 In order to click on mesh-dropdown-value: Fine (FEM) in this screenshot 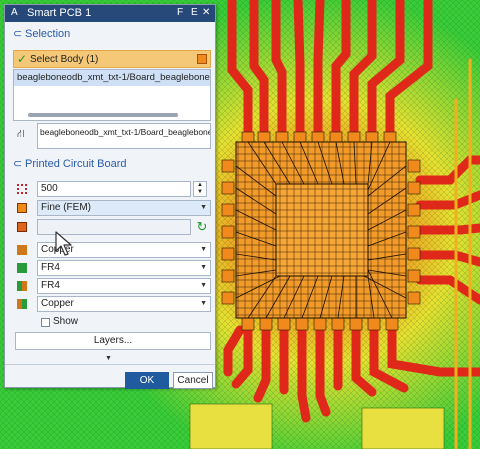, I will do `click(66, 207)`.